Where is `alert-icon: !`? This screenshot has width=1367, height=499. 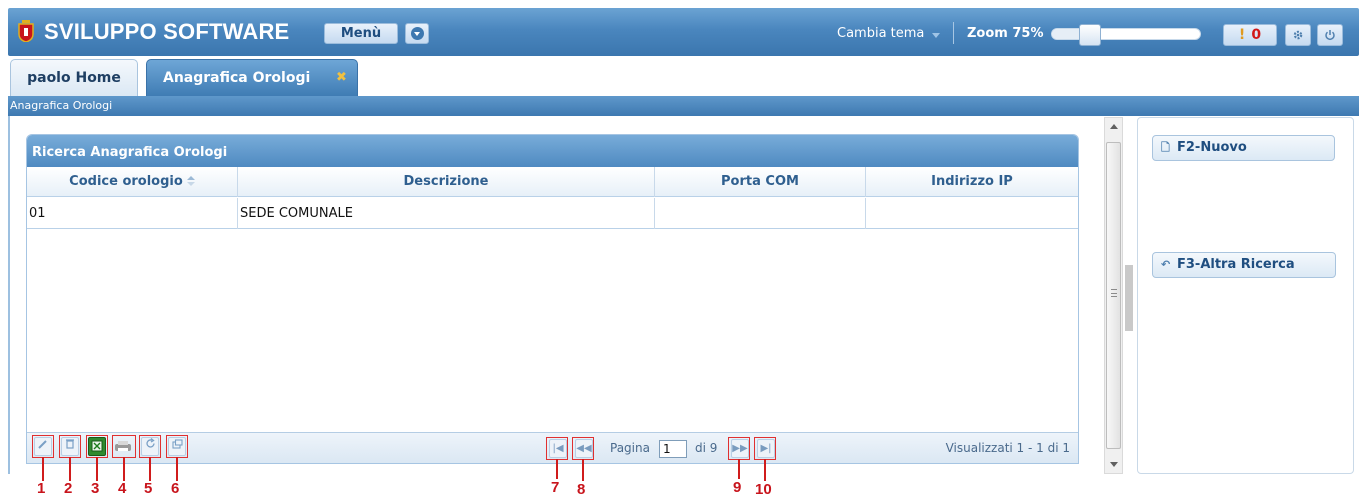 alert-icon: ! is located at coordinates (1242, 35).